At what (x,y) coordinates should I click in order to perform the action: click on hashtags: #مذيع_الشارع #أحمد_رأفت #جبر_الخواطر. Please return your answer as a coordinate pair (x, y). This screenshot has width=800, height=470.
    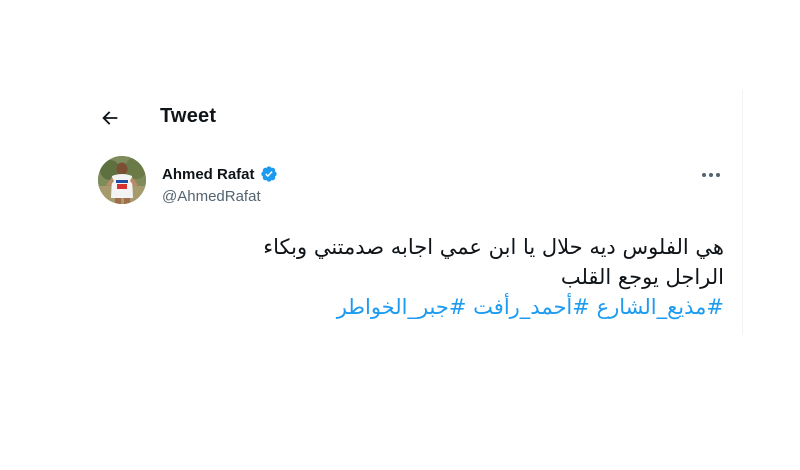
    Looking at the image, I should click on (424, 307).